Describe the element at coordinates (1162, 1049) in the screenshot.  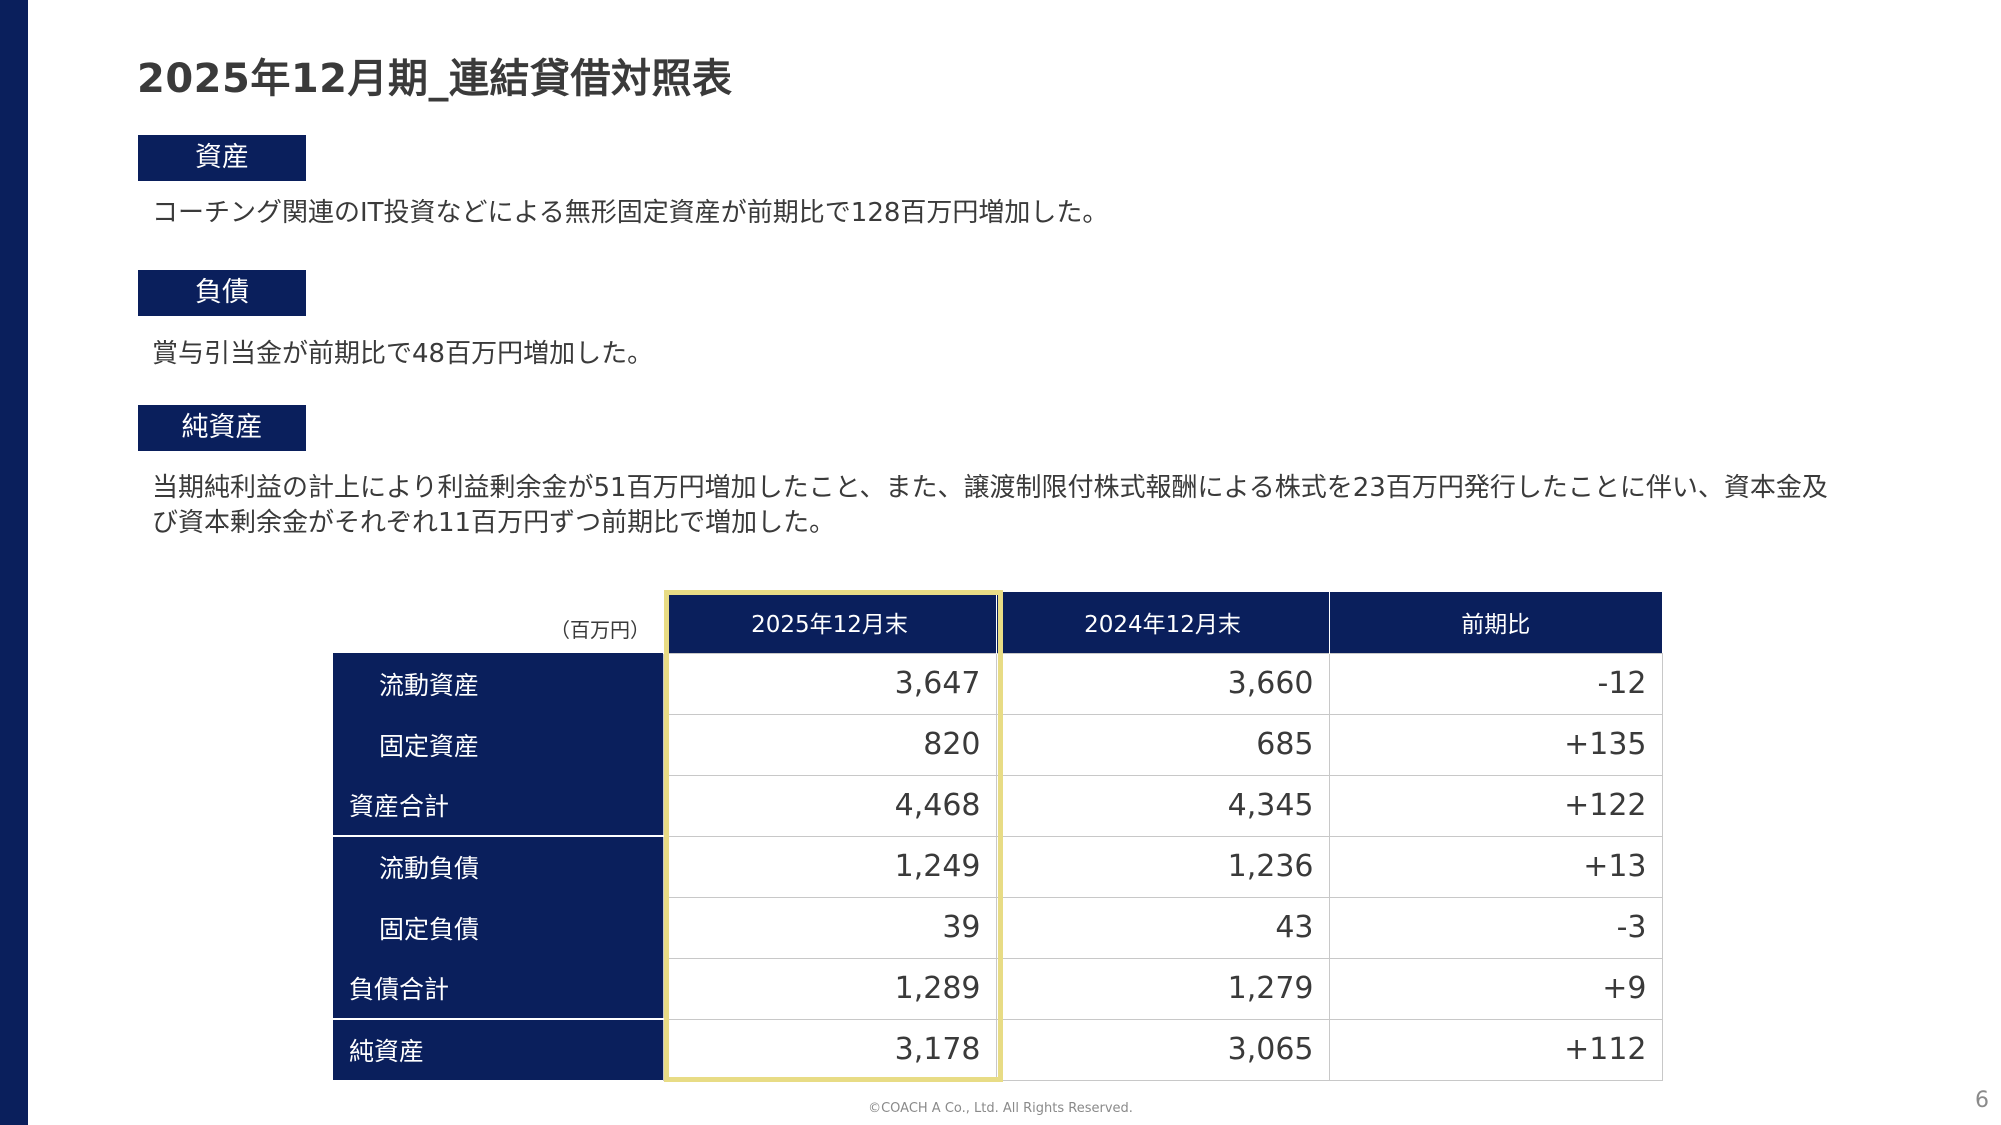
I see `cell-fy2024: 3,065` at that location.